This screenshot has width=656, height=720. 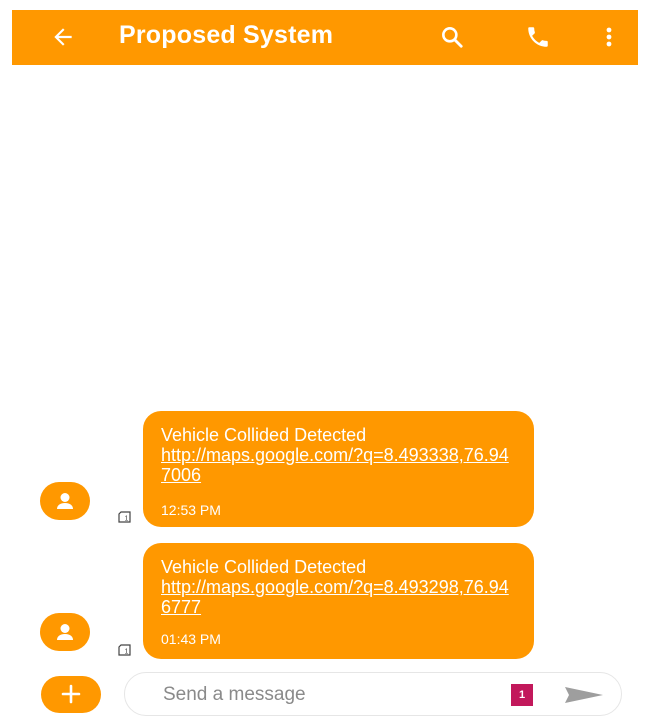 I want to click on search-icon, so click(x=452, y=37).